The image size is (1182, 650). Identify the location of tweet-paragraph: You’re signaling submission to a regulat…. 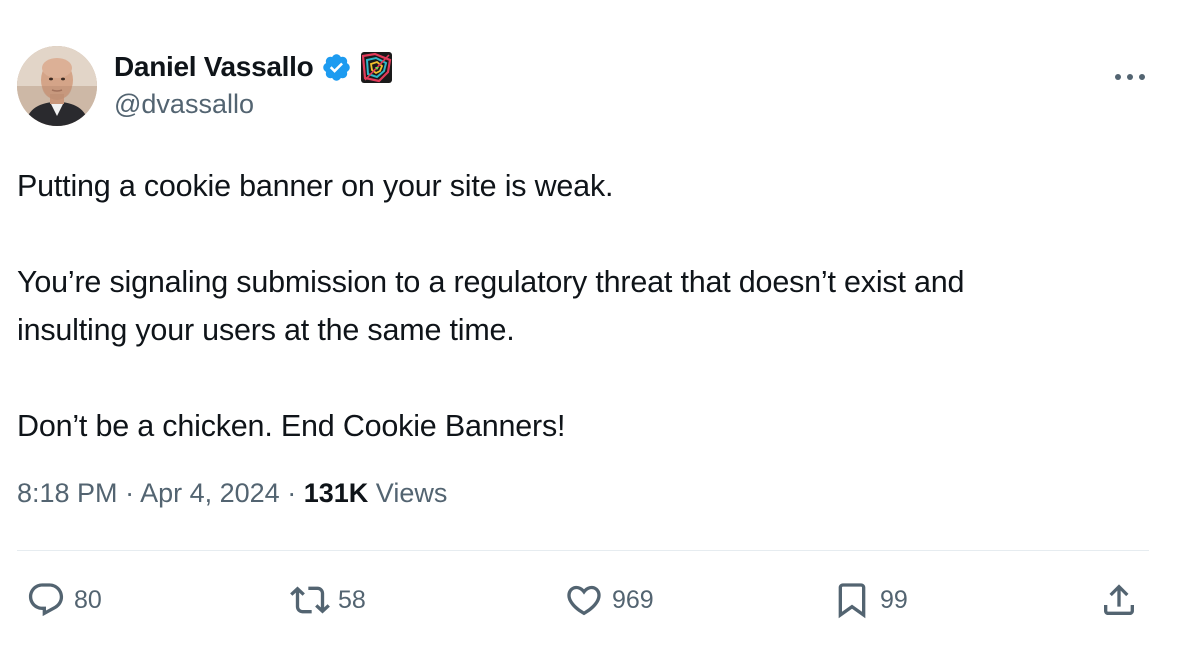
(491, 282).